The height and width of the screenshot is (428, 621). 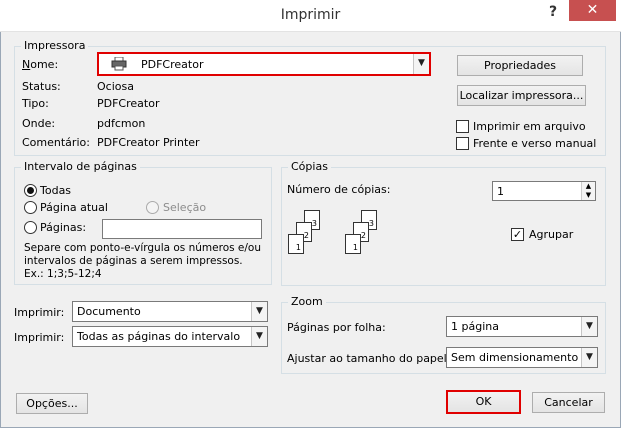 I want to click on status-value: Ociosa, so click(x=115, y=86).